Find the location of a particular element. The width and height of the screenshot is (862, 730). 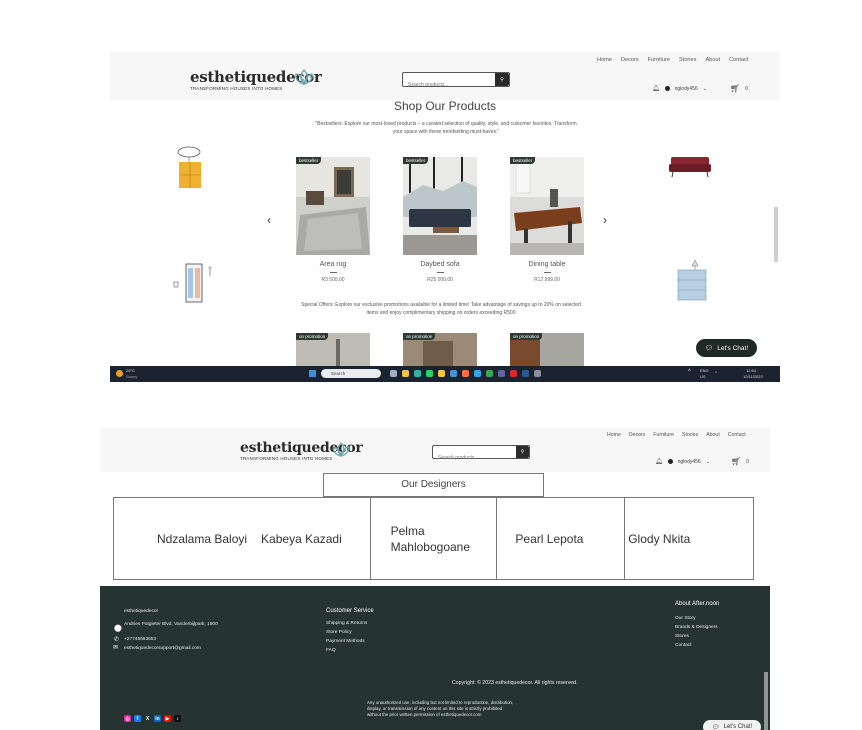

user-bar: 🔔︎ nglody456 ⌄ 🛒︎ 0 is located at coordinates (702, 461).